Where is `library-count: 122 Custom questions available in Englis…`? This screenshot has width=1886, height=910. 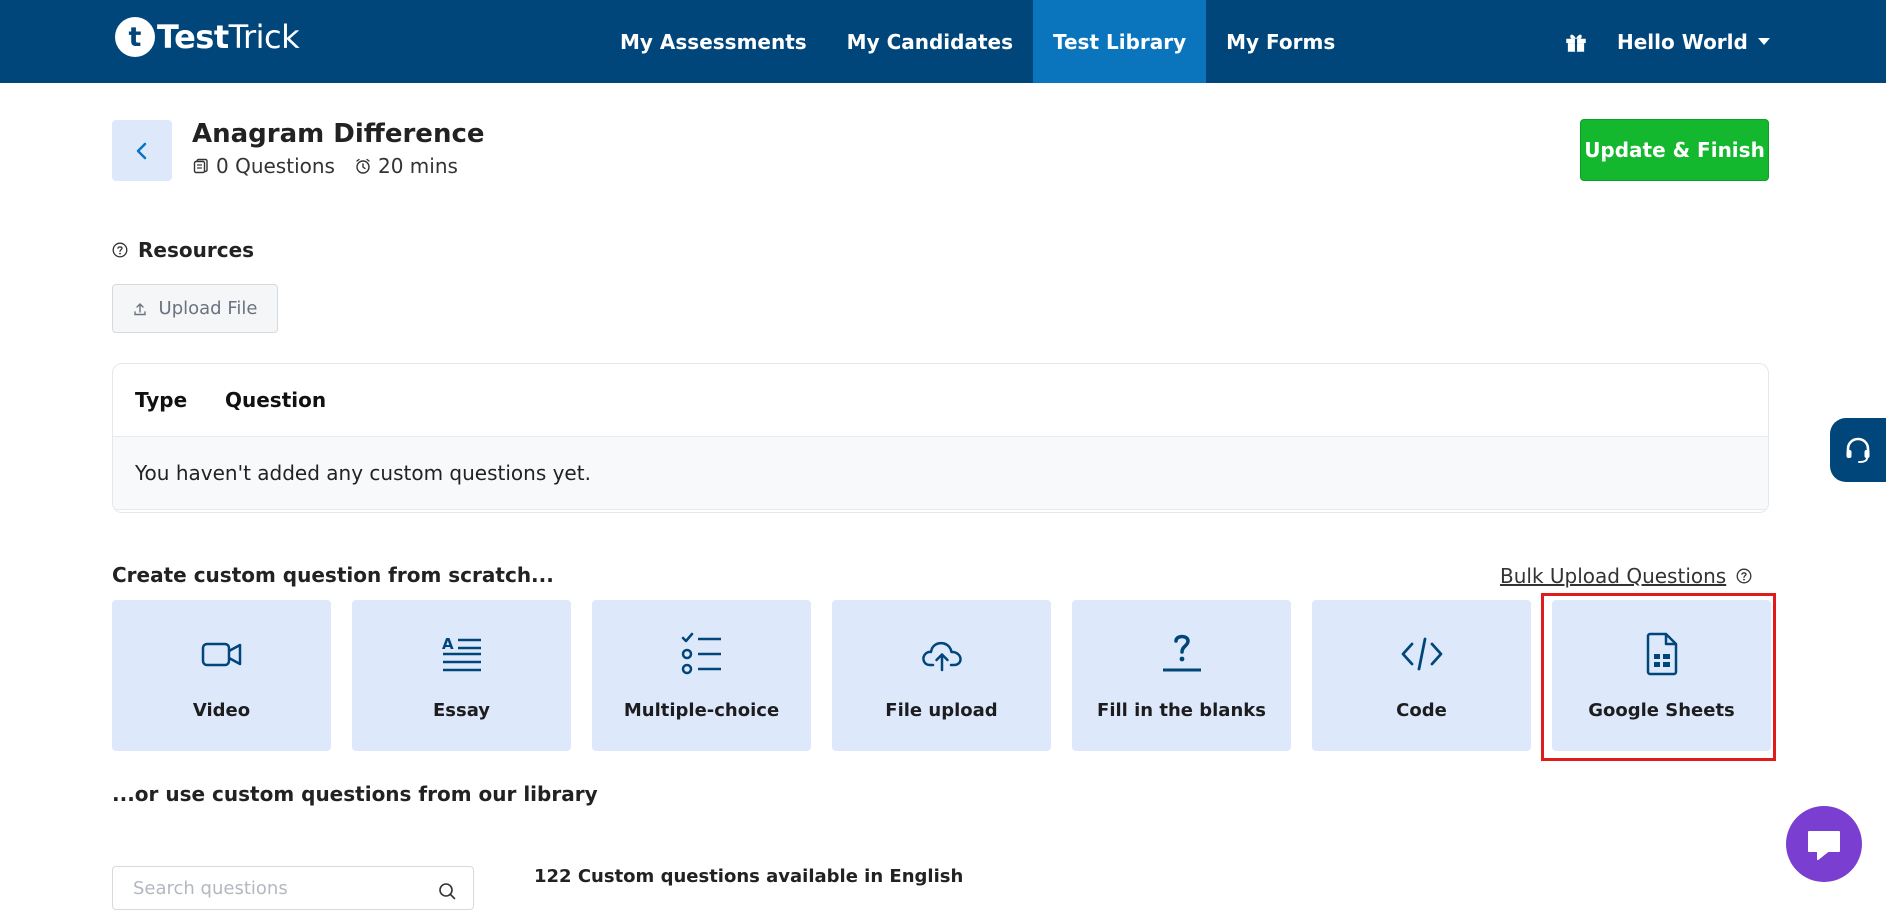
library-count: 122 Custom questions available in Englis… is located at coordinates (749, 876).